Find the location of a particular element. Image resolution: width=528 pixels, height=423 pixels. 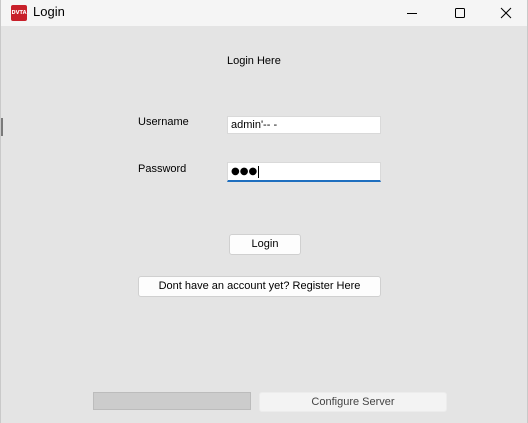

window-edge is located at coordinates (2, 127).